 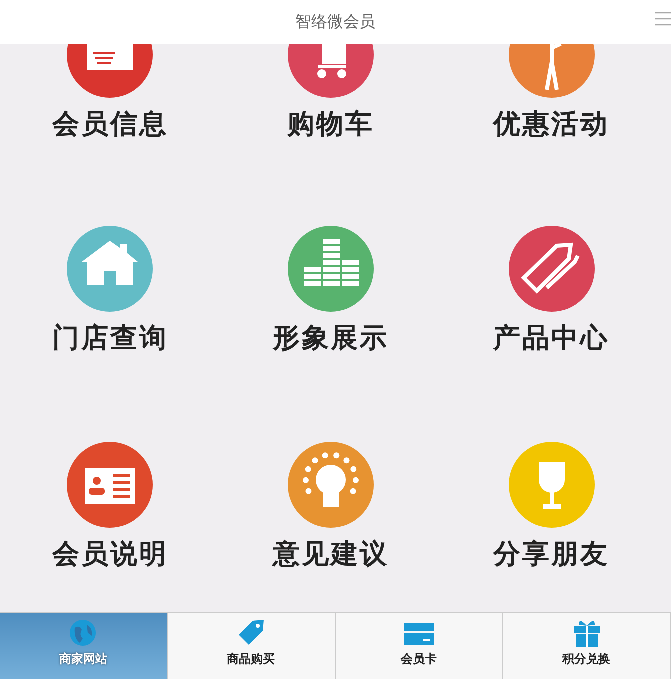 I want to click on tile-label: 会员信息, so click(x=110, y=125).